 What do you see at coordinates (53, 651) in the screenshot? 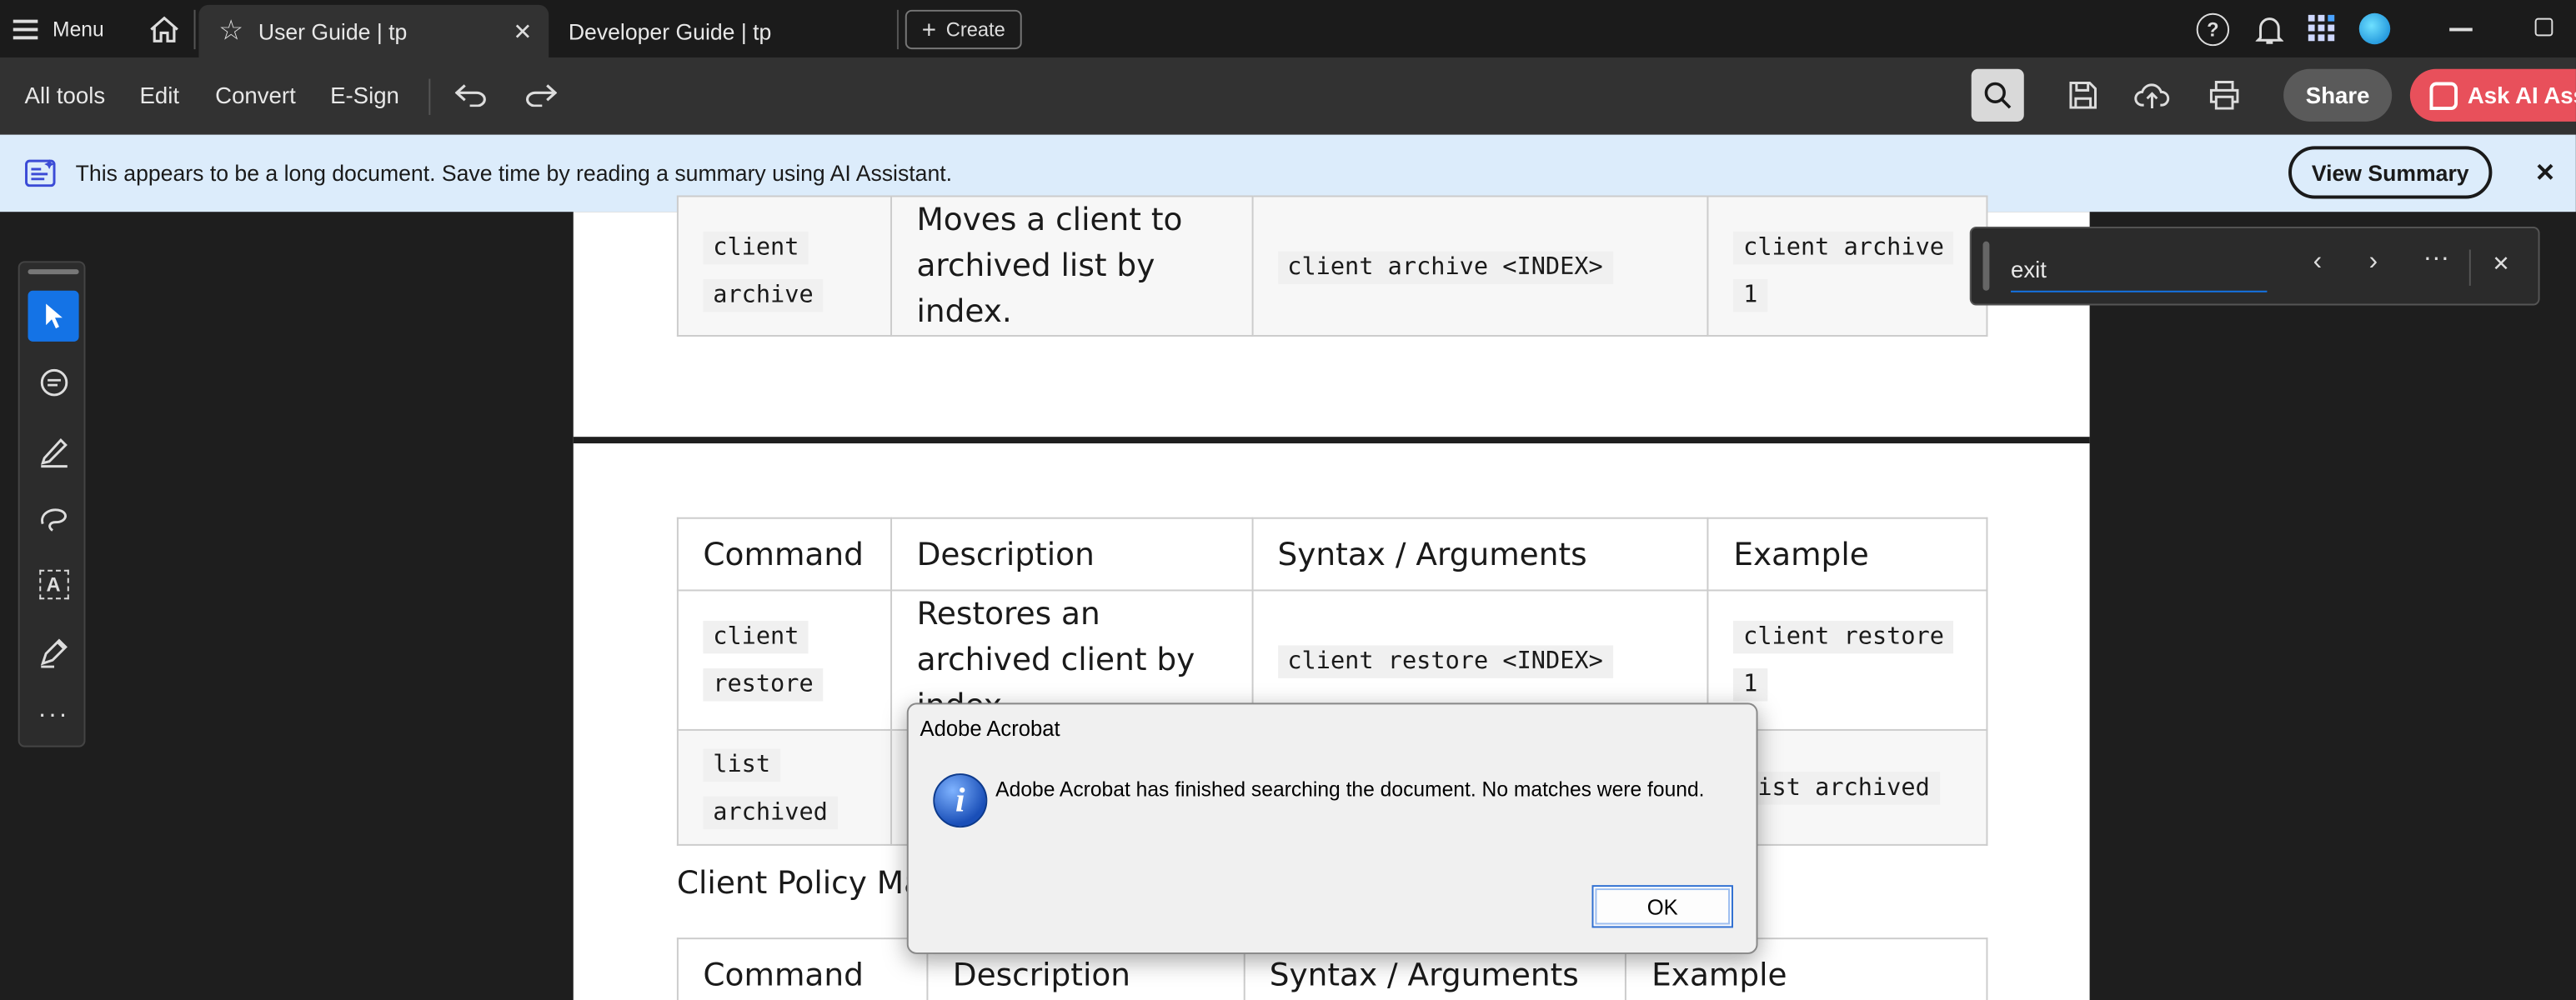
I see `sign-pen-icon` at bounding box center [53, 651].